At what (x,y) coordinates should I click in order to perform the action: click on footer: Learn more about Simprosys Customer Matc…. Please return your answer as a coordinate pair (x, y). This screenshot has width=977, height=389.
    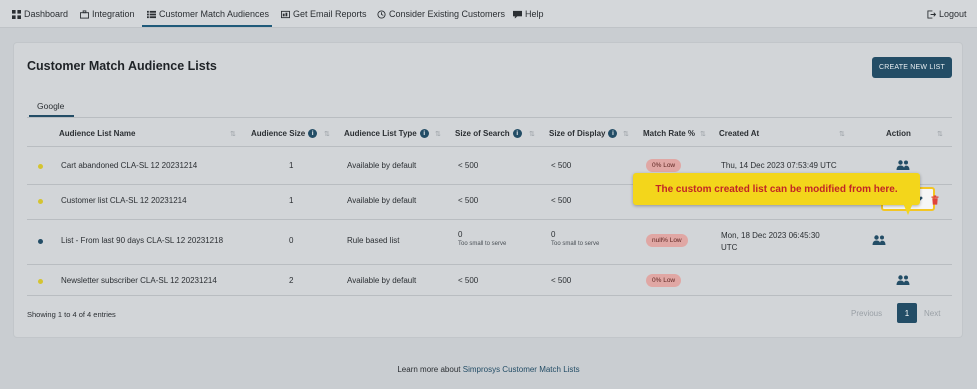
    Looking at the image, I should click on (488, 369).